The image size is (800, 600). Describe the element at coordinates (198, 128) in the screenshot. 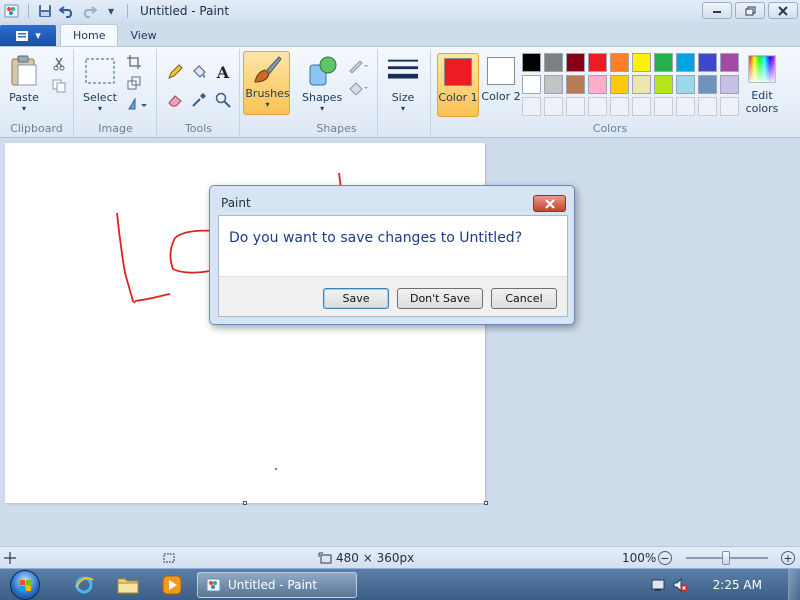

I see `tools-group-label: Tools` at that location.